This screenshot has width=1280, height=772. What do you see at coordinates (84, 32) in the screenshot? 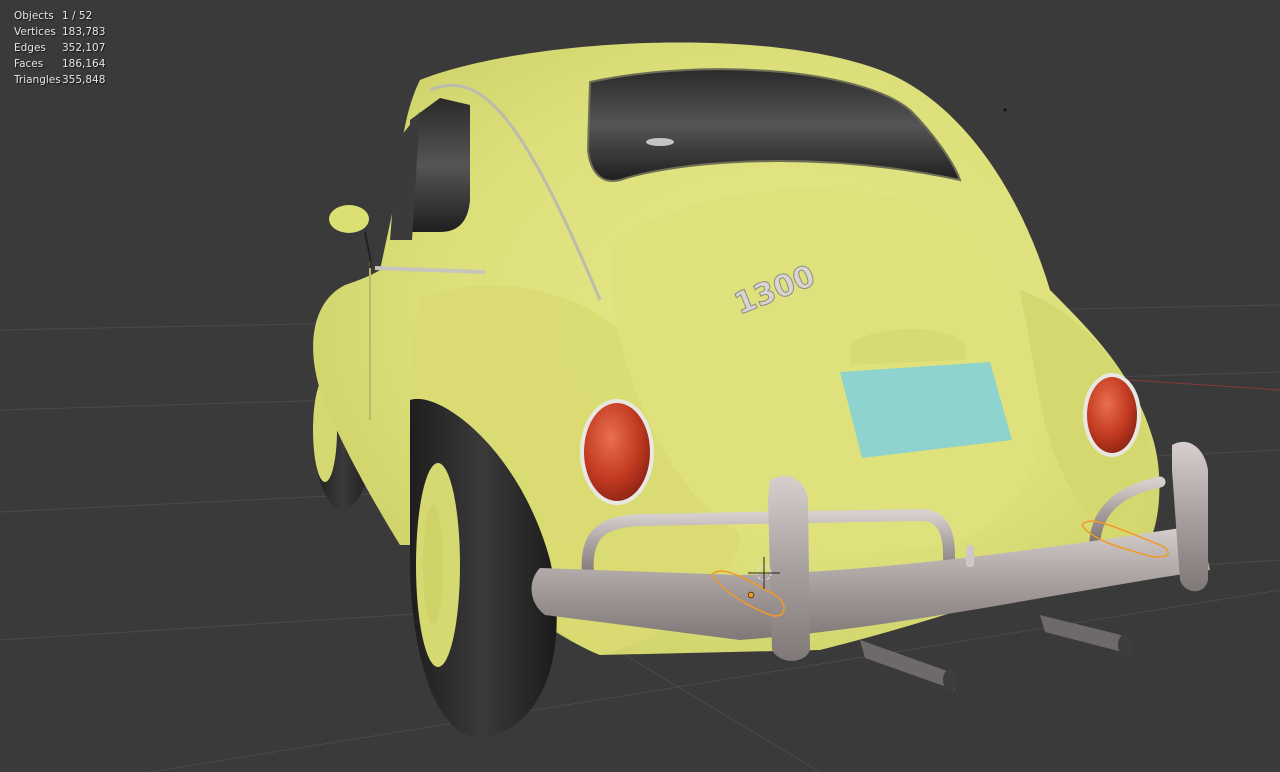
I see `stat-value: 183,783` at bounding box center [84, 32].